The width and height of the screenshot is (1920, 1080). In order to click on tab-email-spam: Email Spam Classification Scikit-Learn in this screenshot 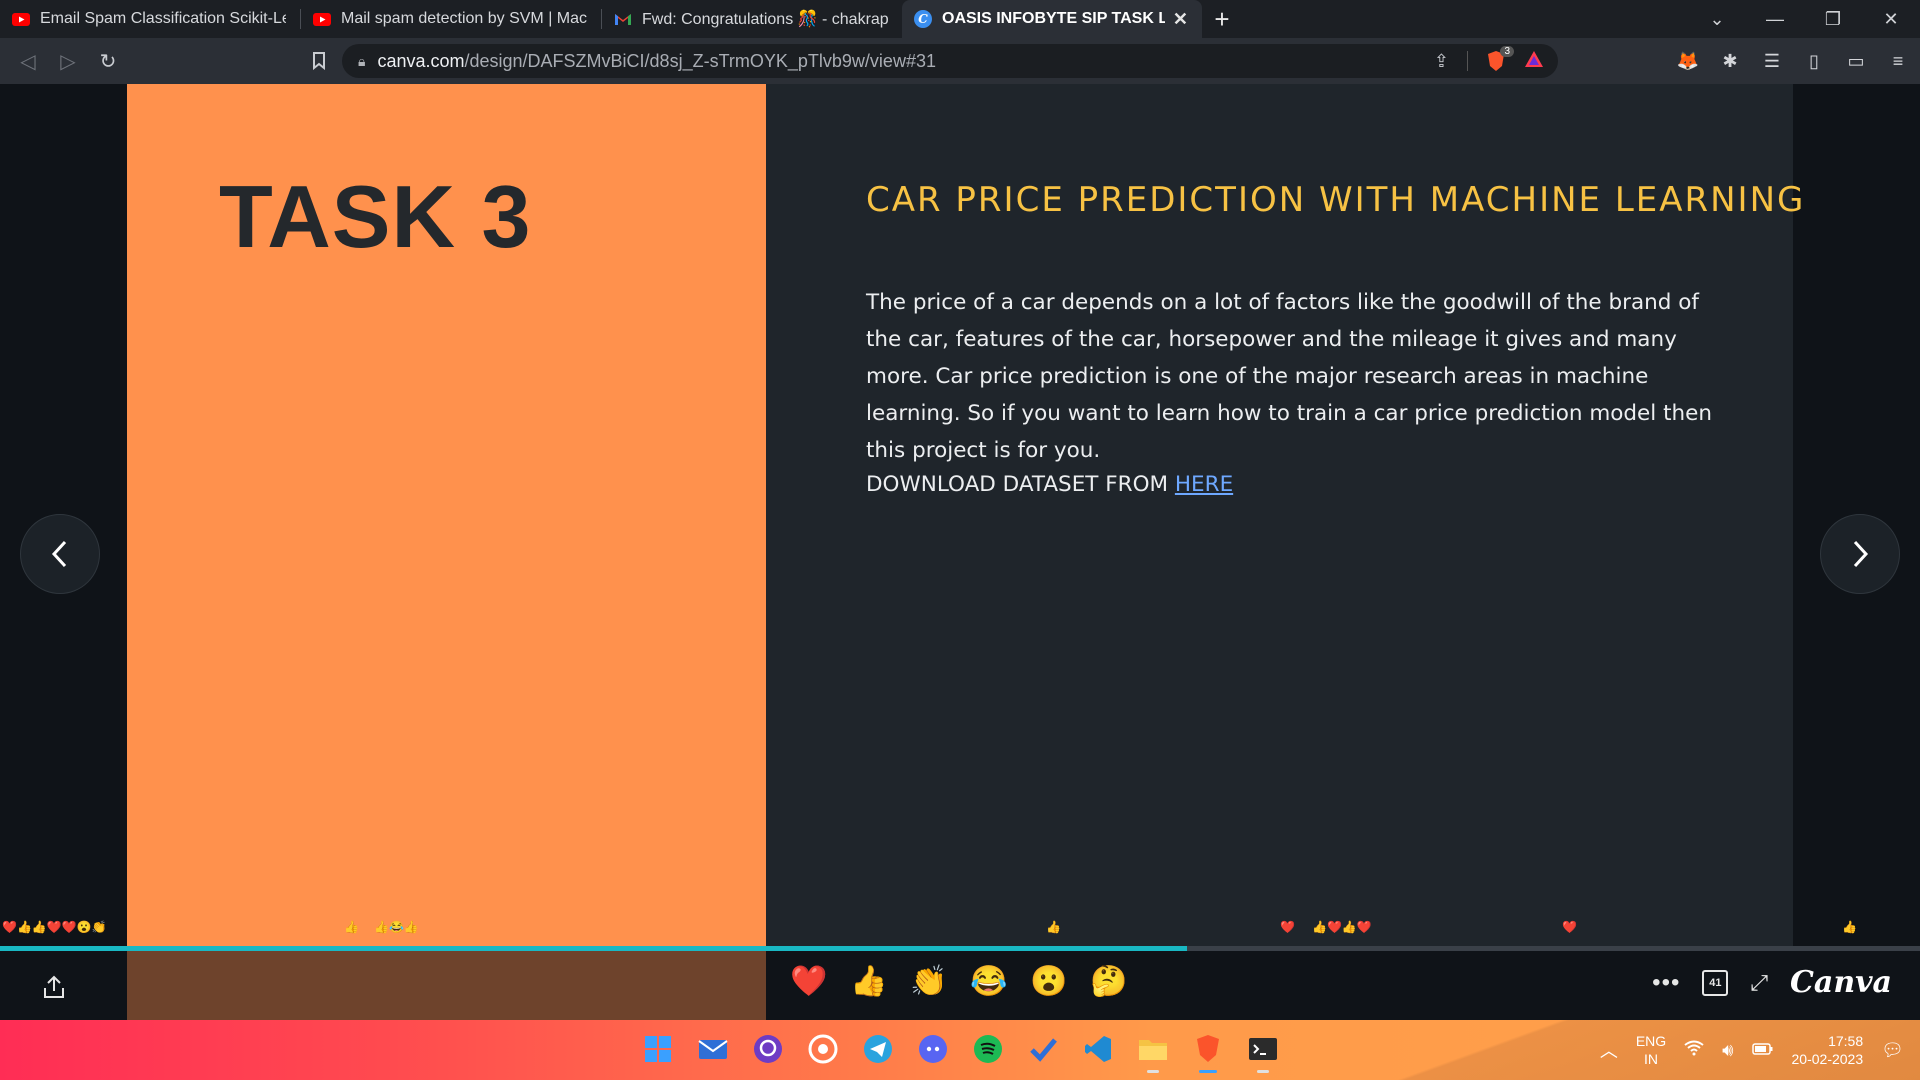, I will do `click(150, 19)`.